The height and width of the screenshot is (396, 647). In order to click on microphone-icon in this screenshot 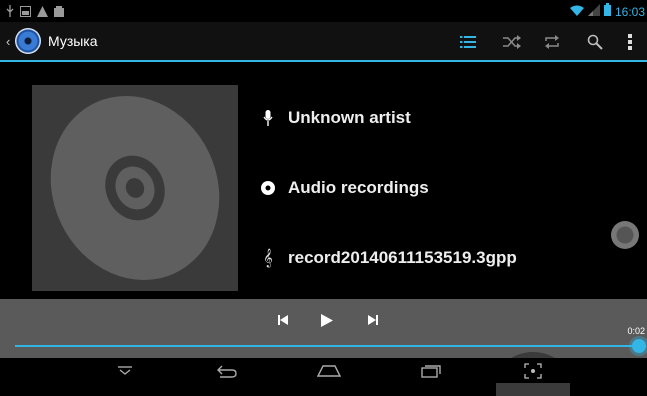, I will do `click(268, 118)`.